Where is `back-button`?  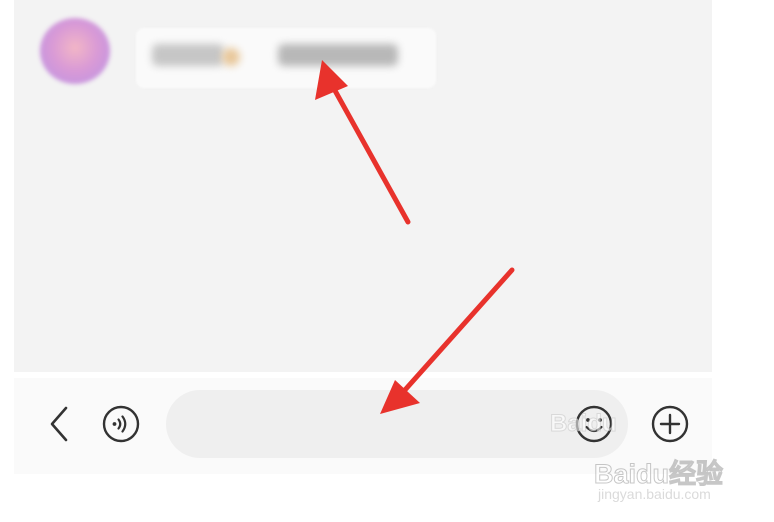
back-button is located at coordinates (60, 424).